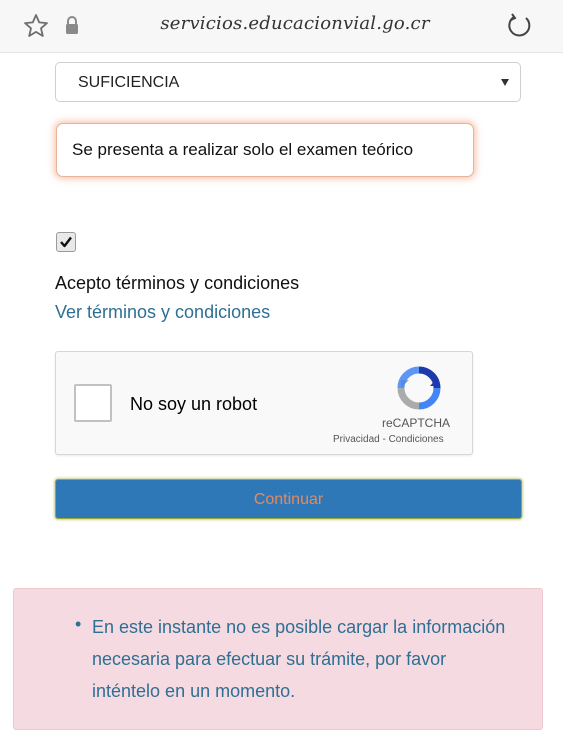  What do you see at coordinates (419, 388) in the screenshot?
I see `recaptcha-logo-icon` at bounding box center [419, 388].